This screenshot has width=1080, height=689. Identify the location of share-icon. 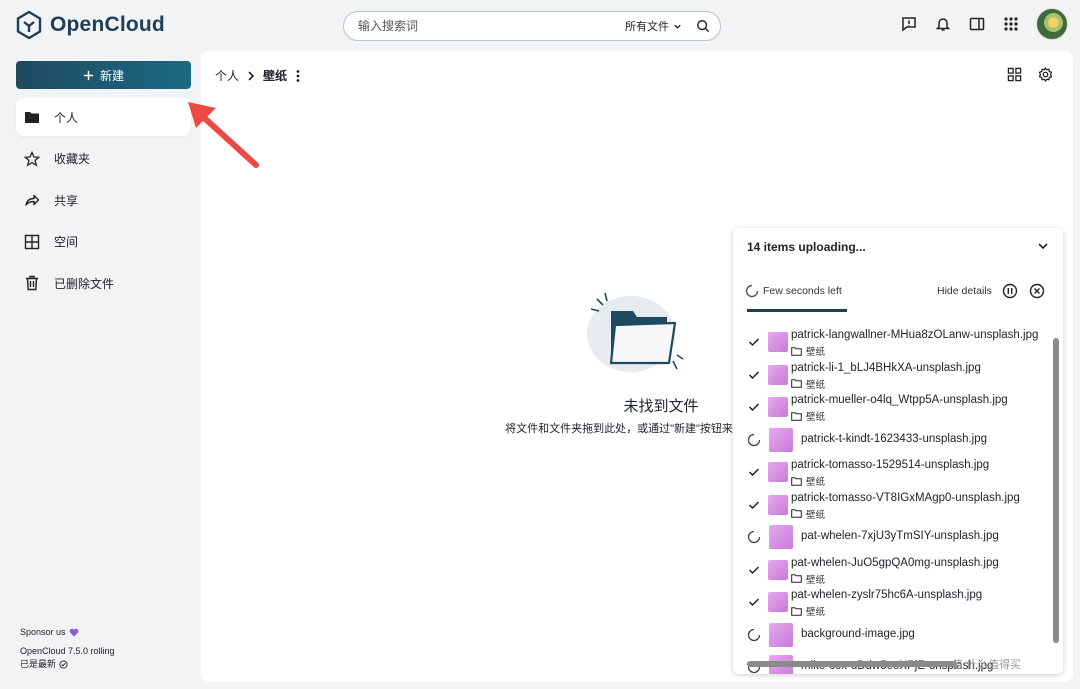
(32, 200).